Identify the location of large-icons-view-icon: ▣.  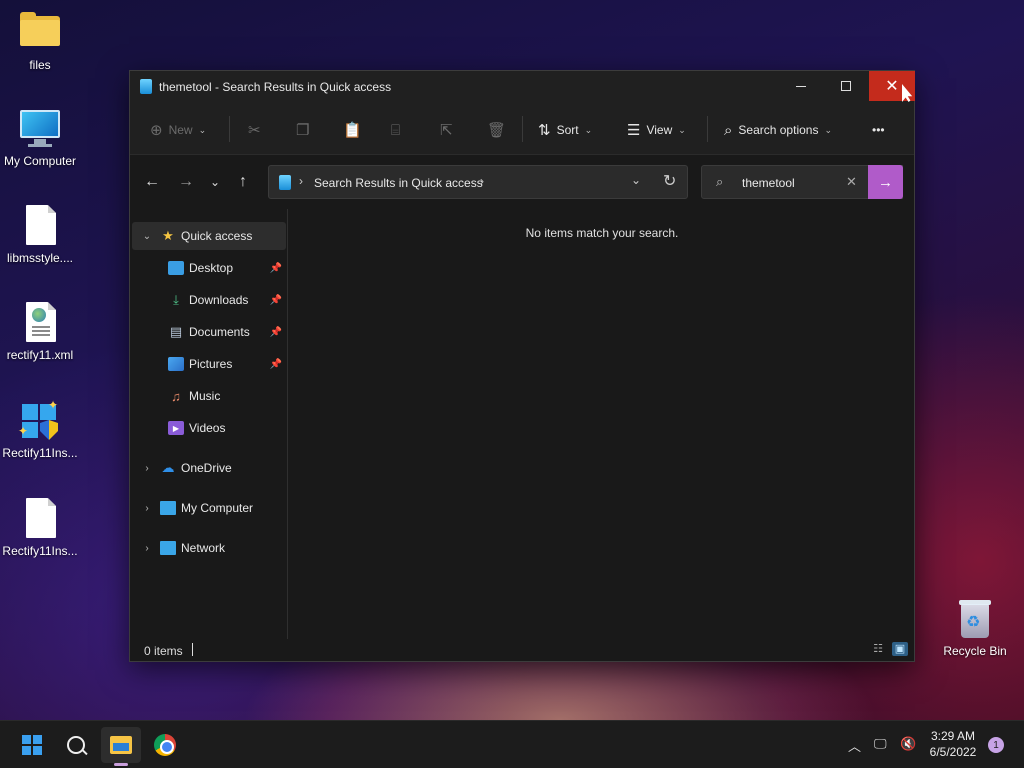
(900, 649).